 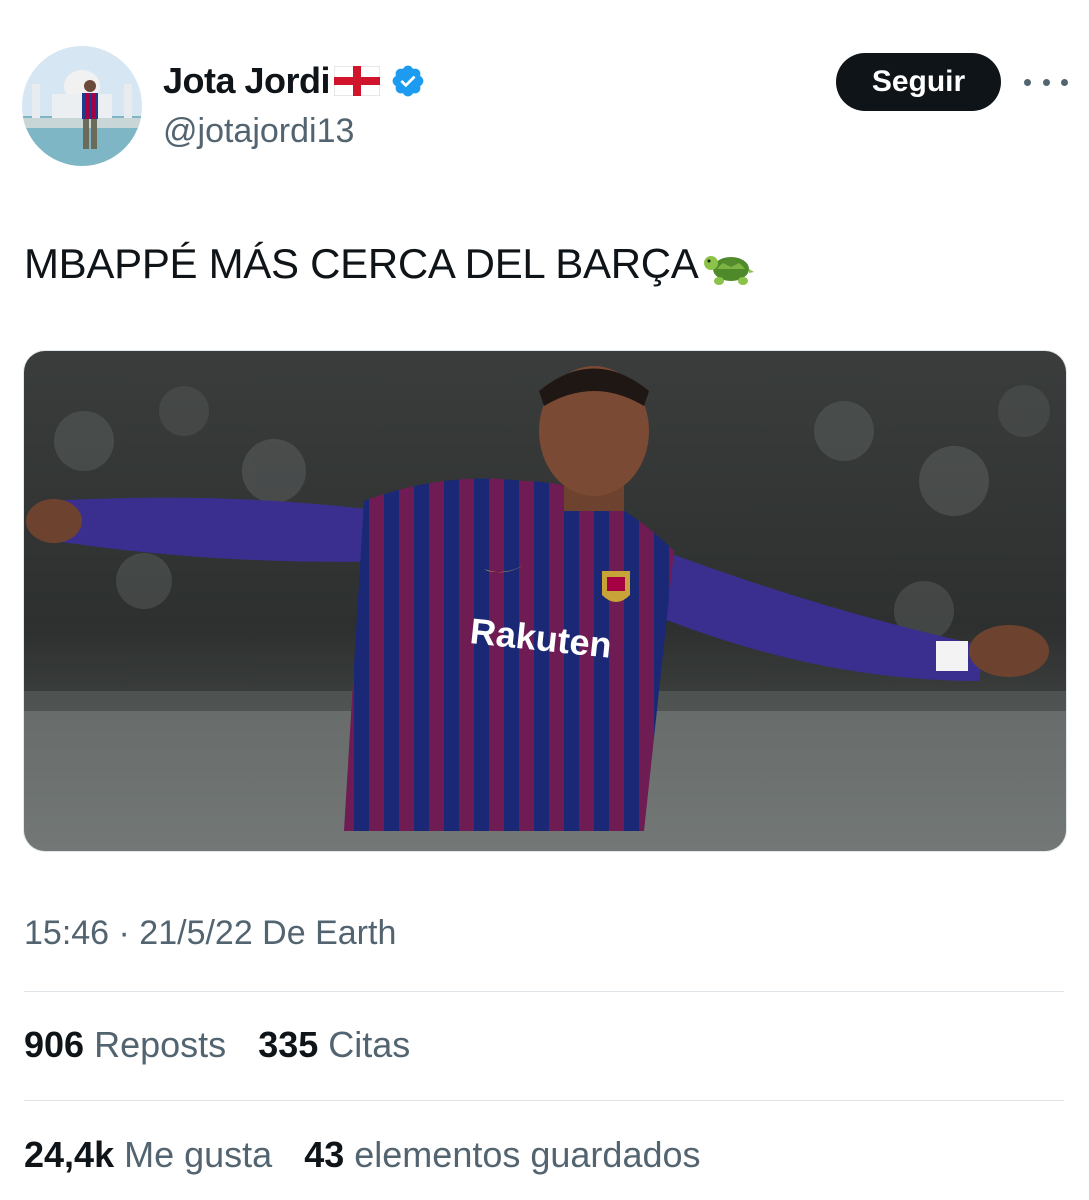 What do you see at coordinates (210, 933) in the screenshot?
I see `tweet-timestamp: 15:46 · 21/5/22 De Earth` at bounding box center [210, 933].